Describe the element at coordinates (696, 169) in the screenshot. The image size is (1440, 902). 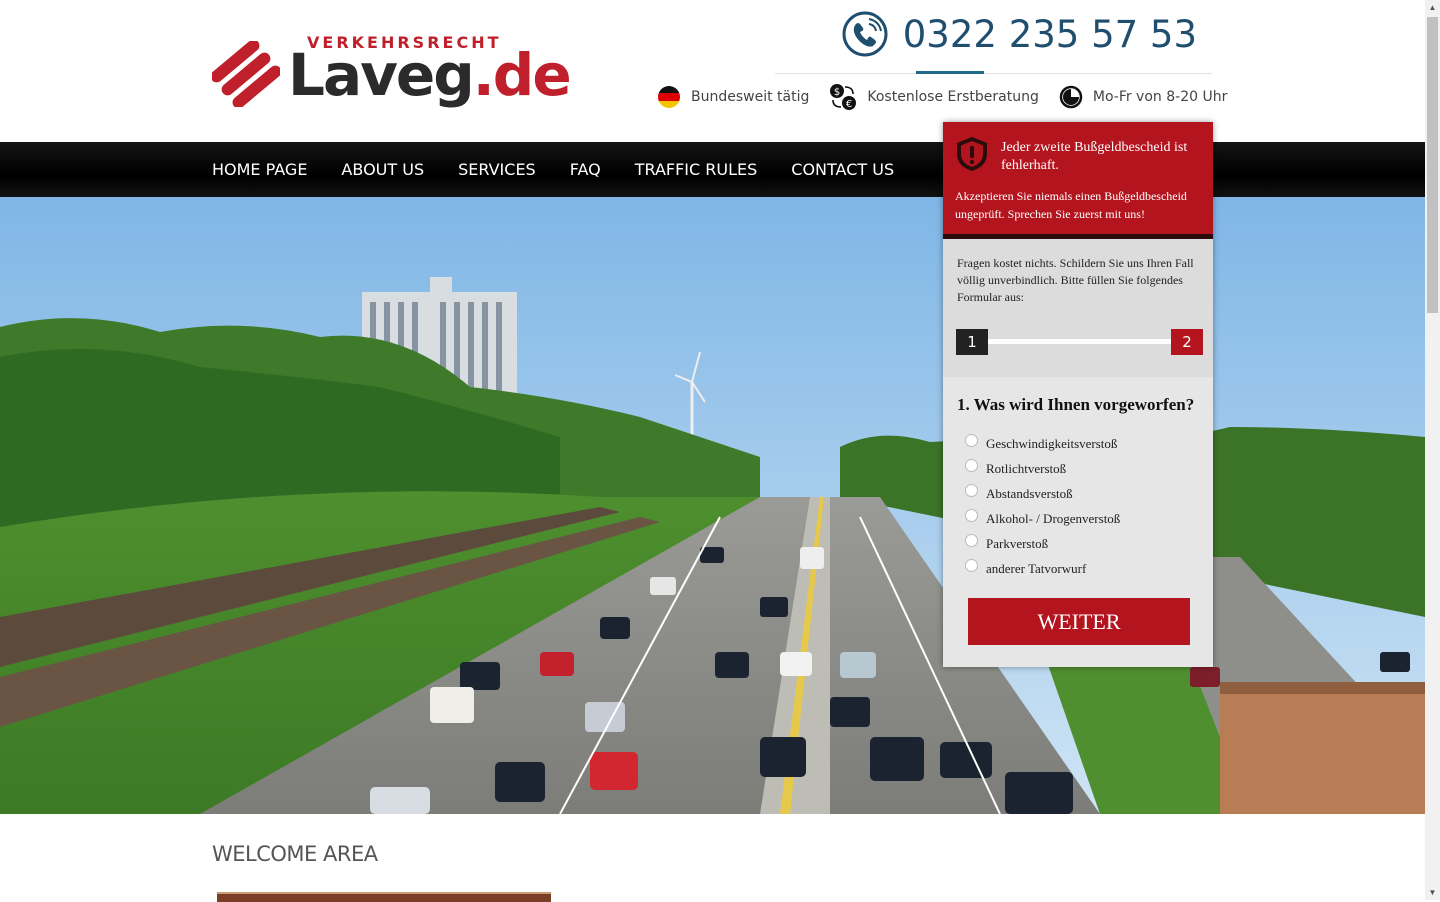
I see `nav-item-traffic-rules: TRAFFIC RULES` at that location.